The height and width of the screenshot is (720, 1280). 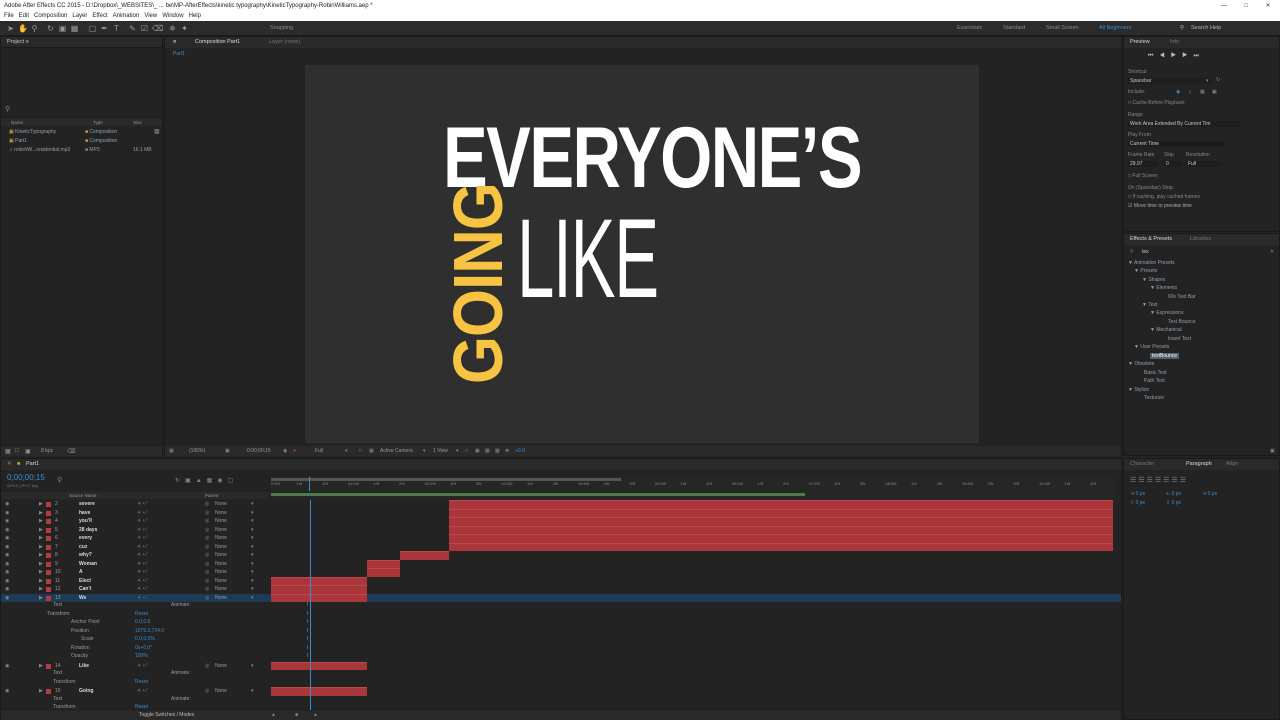 What do you see at coordinates (259, 451) in the screenshot?
I see `current-time: 0;00;00;15` at bounding box center [259, 451].